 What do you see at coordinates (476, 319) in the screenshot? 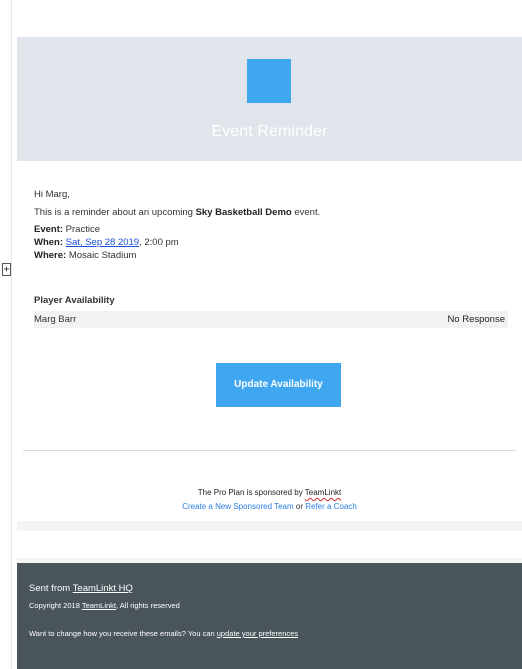
I see `availability-status: No Response` at bounding box center [476, 319].